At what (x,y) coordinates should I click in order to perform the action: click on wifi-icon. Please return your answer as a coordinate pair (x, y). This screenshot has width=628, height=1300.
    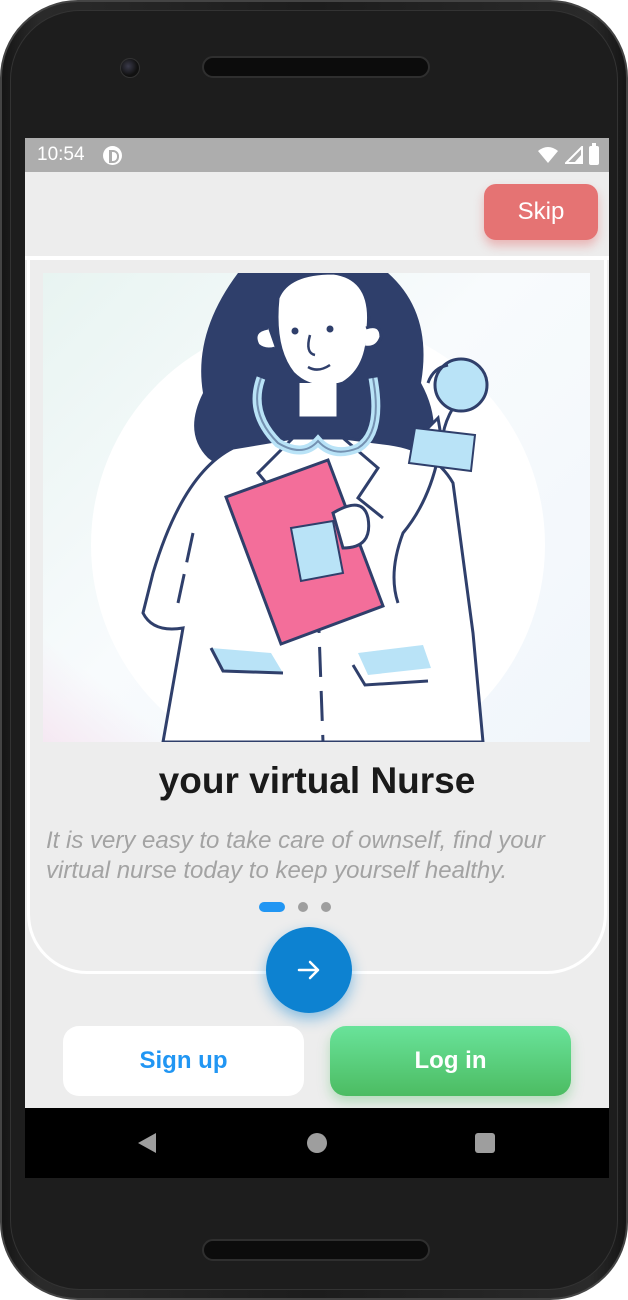
    Looking at the image, I should click on (548, 155).